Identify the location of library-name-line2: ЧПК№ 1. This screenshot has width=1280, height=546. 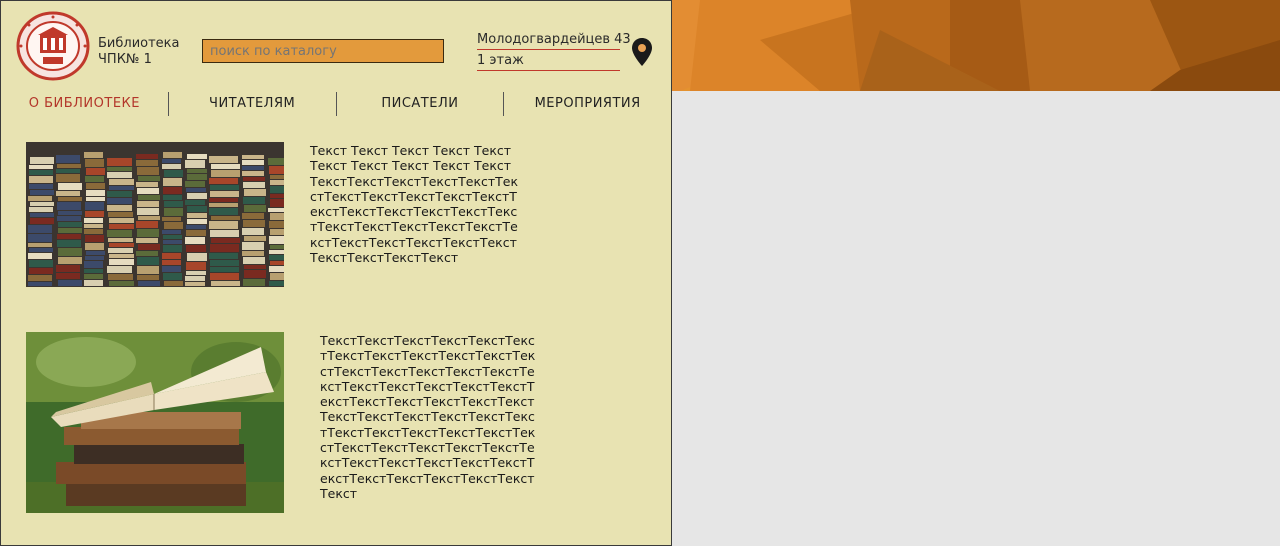
(125, 59).